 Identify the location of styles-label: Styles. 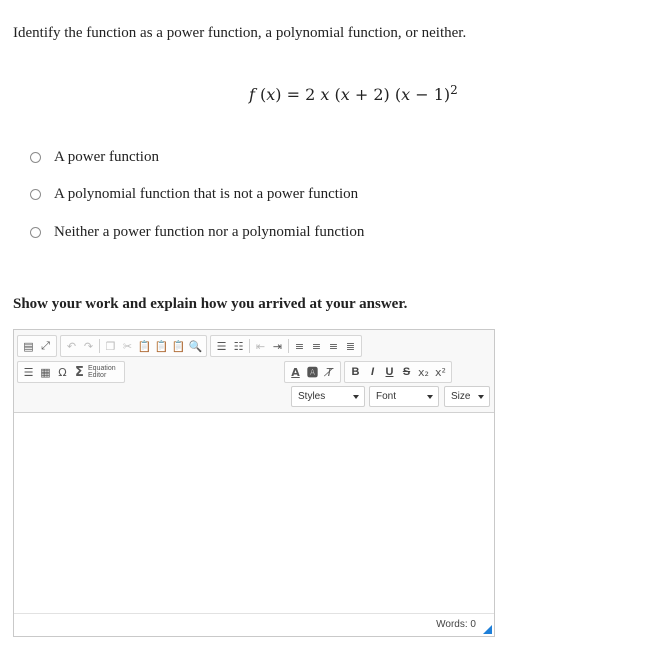
(312, 396).